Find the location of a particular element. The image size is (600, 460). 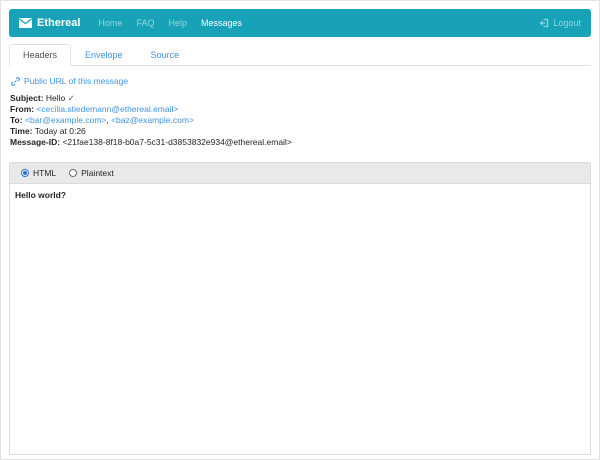

message-body: Hello world? is located at coordinates (300, 195).